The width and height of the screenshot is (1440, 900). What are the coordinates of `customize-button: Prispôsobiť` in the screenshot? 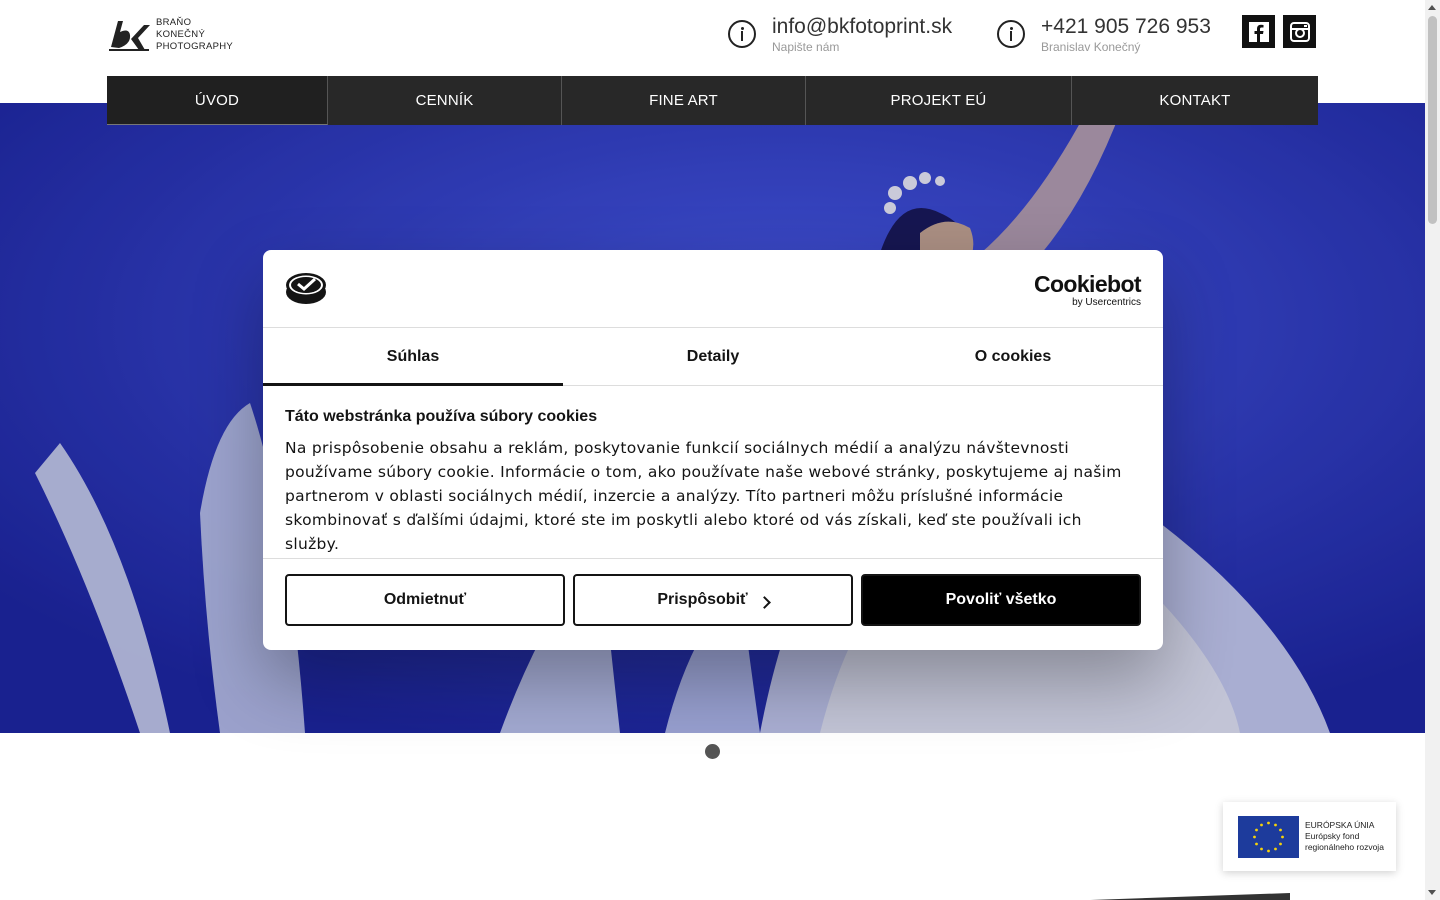 It's located at (713, 600).